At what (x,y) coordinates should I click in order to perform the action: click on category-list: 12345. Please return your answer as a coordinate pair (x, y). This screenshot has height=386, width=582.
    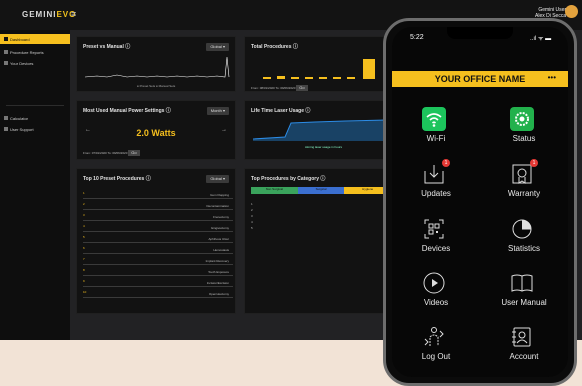
    Looking at the image, I should click on (252, 216).